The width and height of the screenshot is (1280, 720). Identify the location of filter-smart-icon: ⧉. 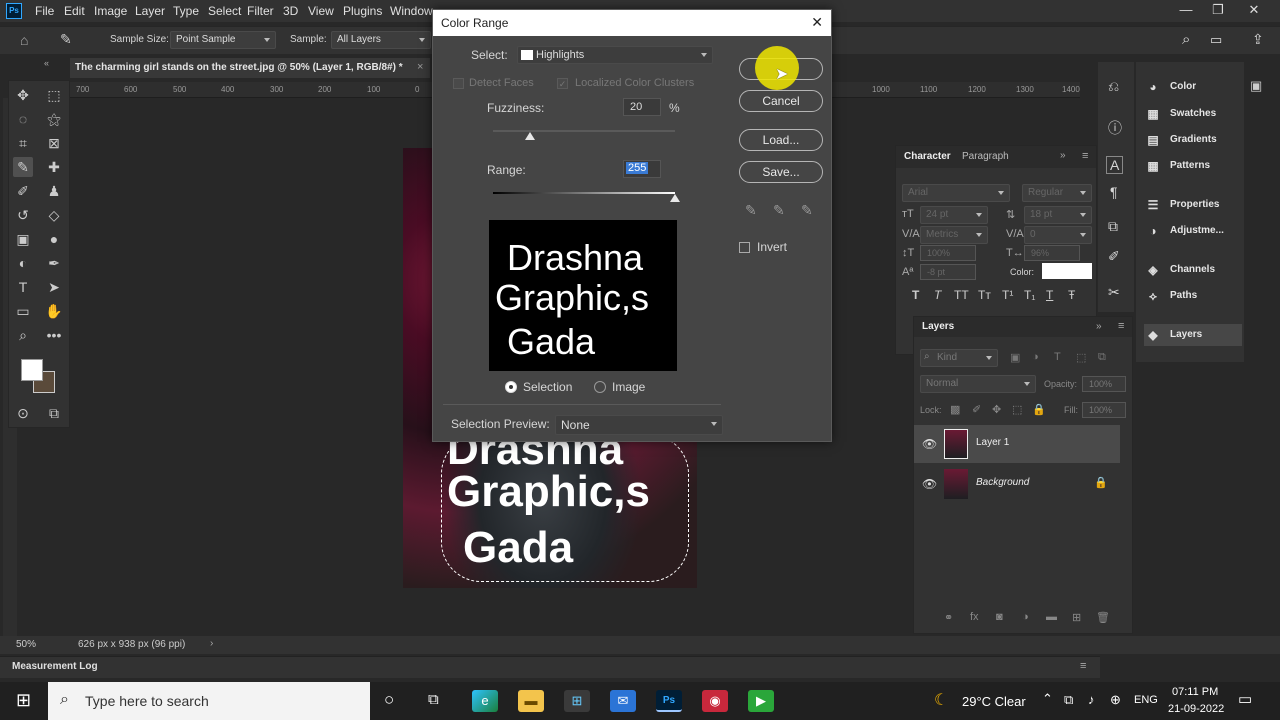
(1102, 357).